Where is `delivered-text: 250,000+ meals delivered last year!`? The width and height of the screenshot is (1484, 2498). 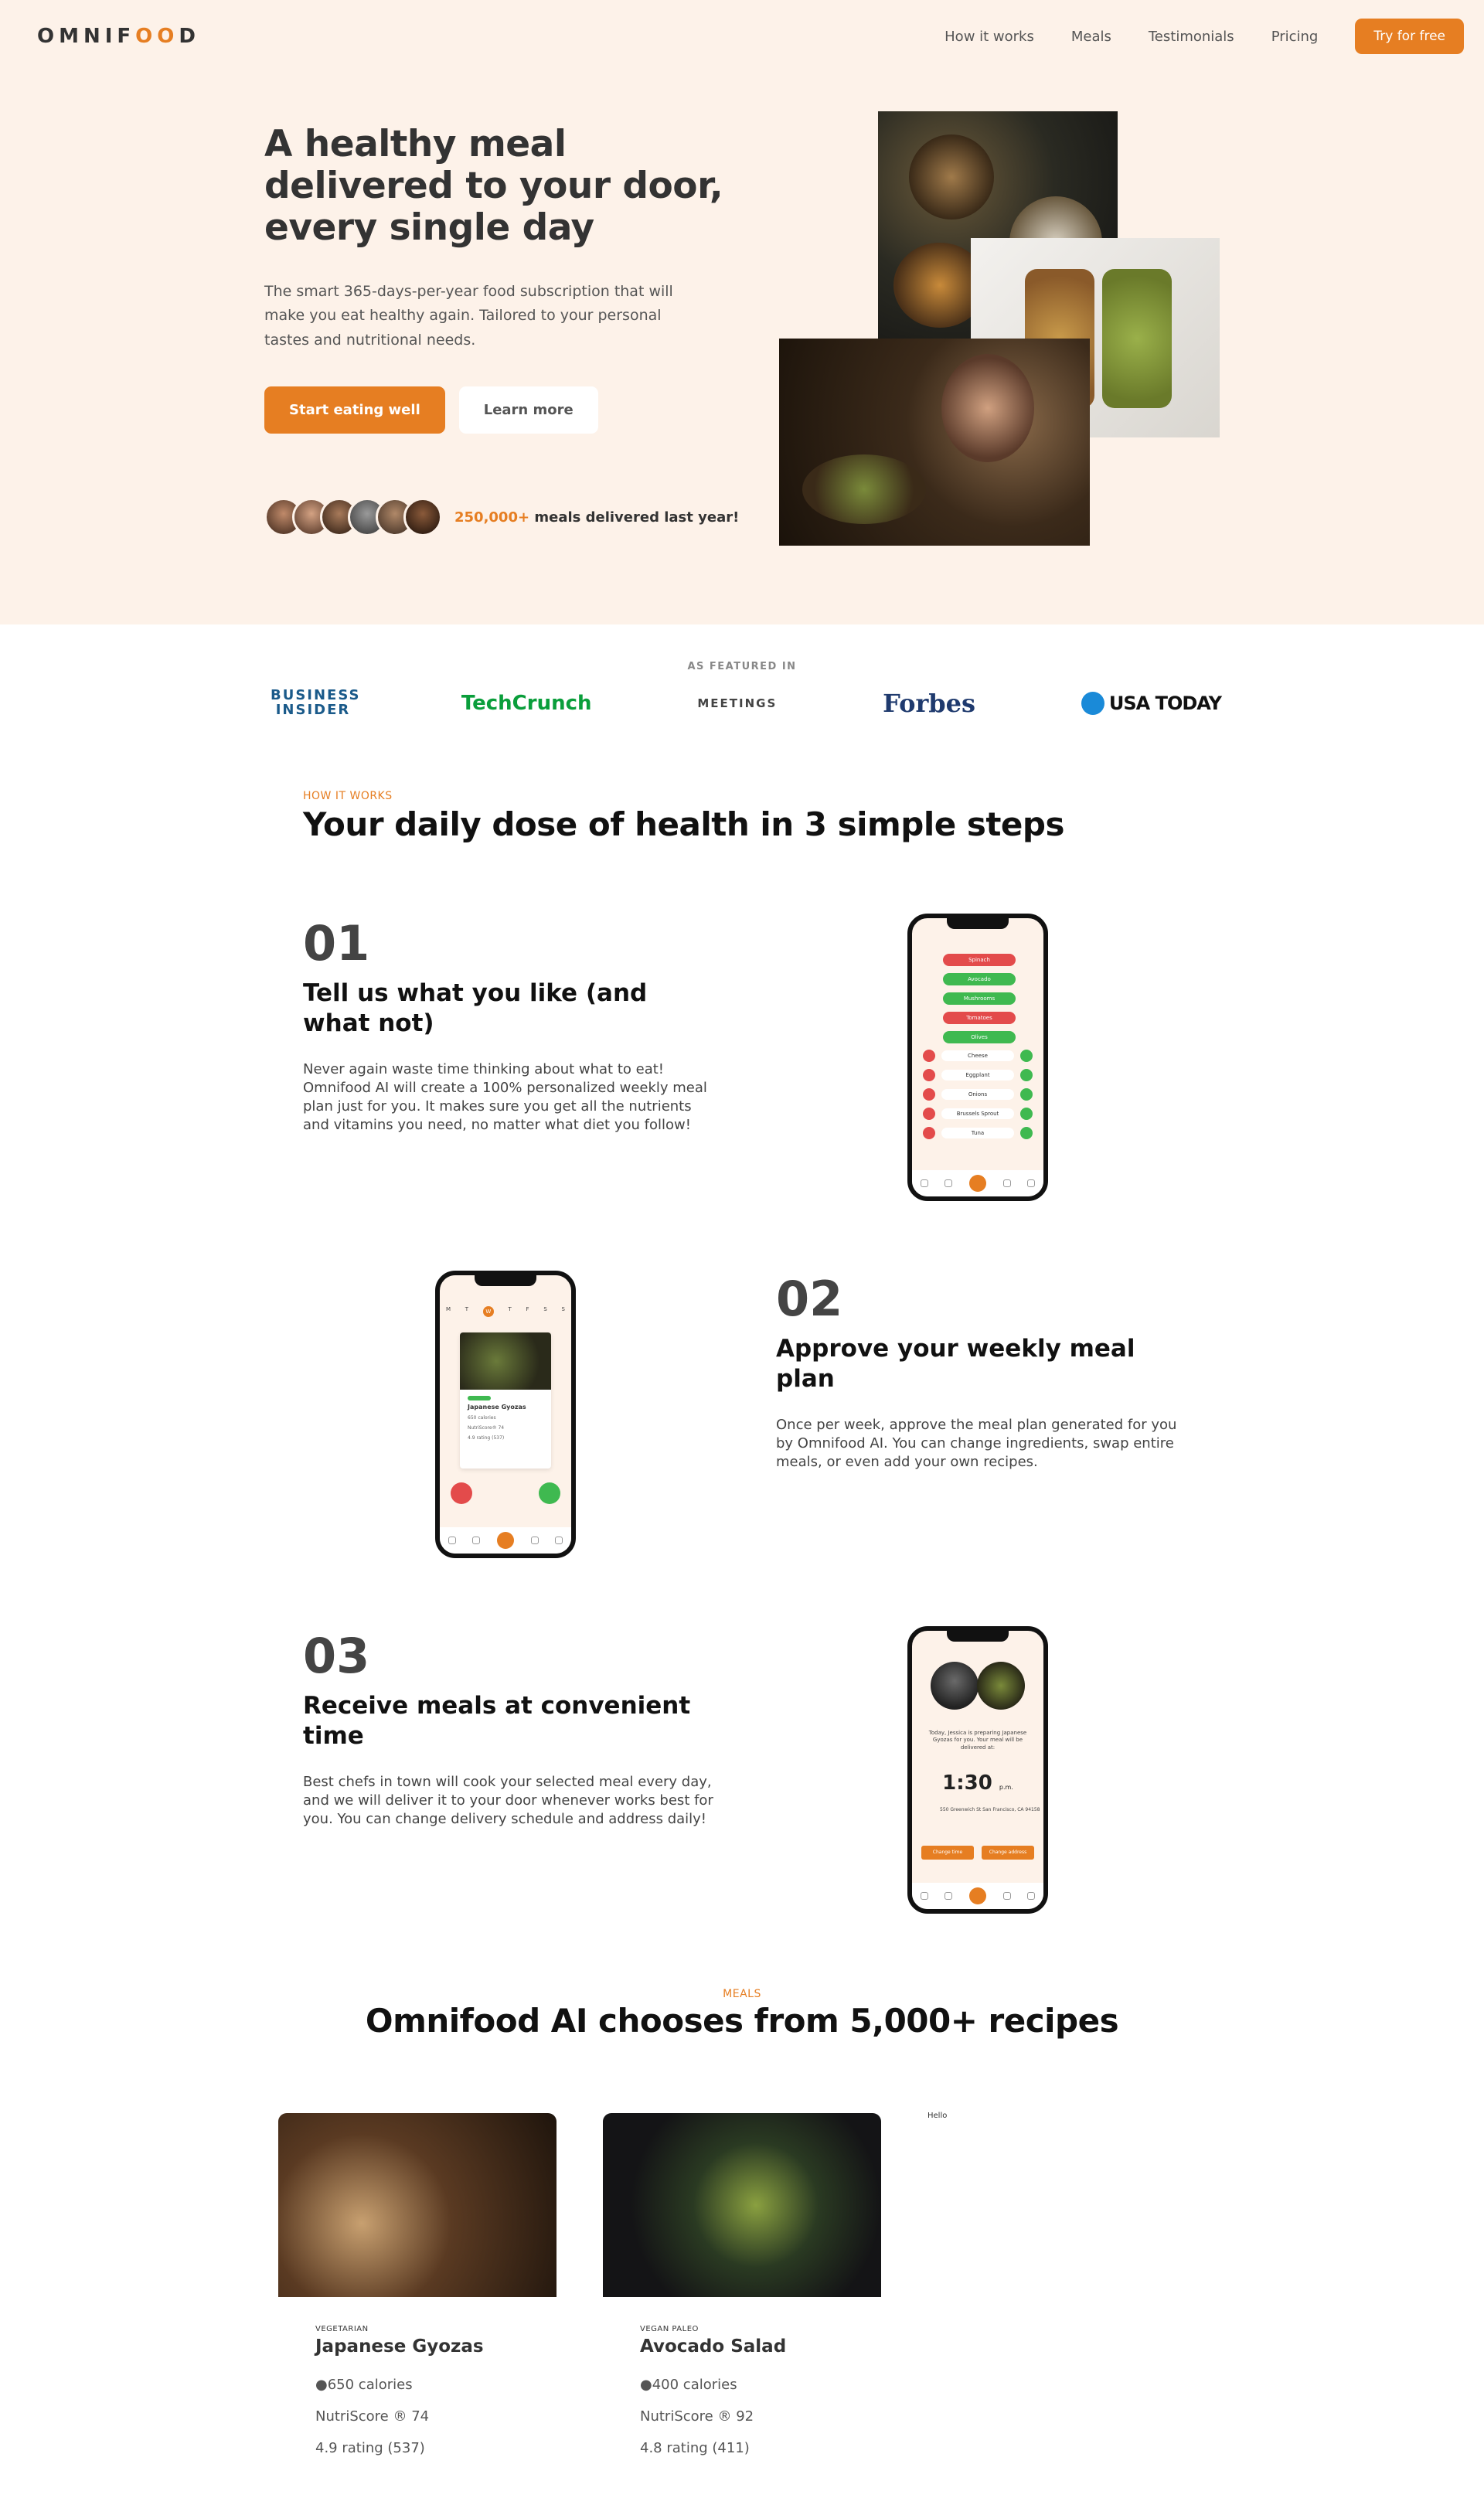
delivered-text: 250,000+ meals delivered last year! is located at coordinates (596, 517).